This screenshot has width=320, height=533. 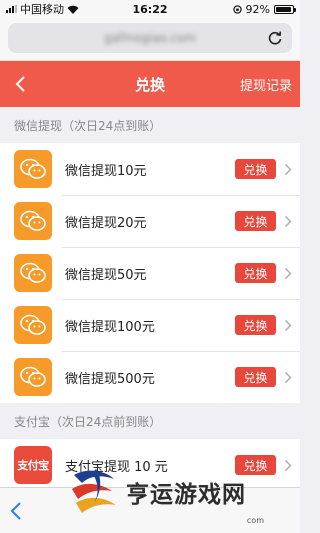 I want to click on item-label: 微信提现500元, so click(x=110, y=379).